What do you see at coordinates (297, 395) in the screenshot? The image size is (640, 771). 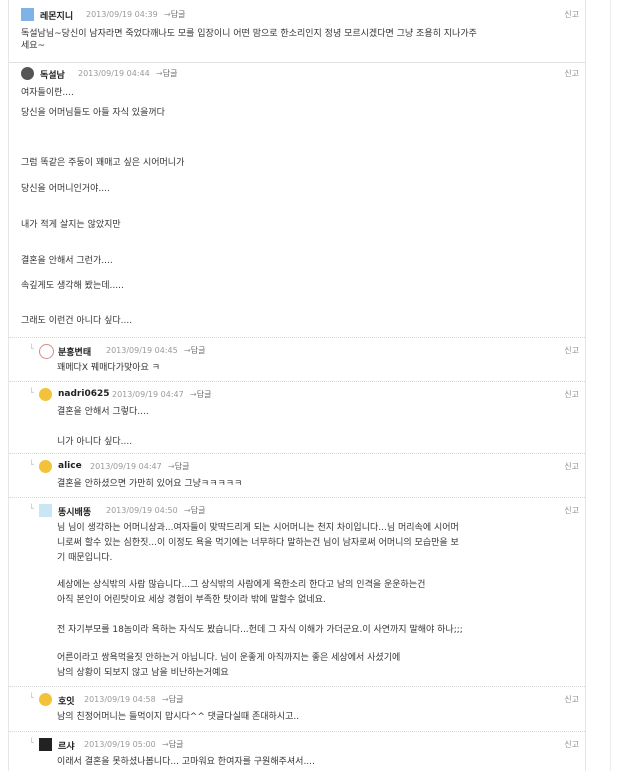 I see `comment-header: └ nadri0625 2013/09/19 04:47 →답글 신고` at bounding box center [297, 395].